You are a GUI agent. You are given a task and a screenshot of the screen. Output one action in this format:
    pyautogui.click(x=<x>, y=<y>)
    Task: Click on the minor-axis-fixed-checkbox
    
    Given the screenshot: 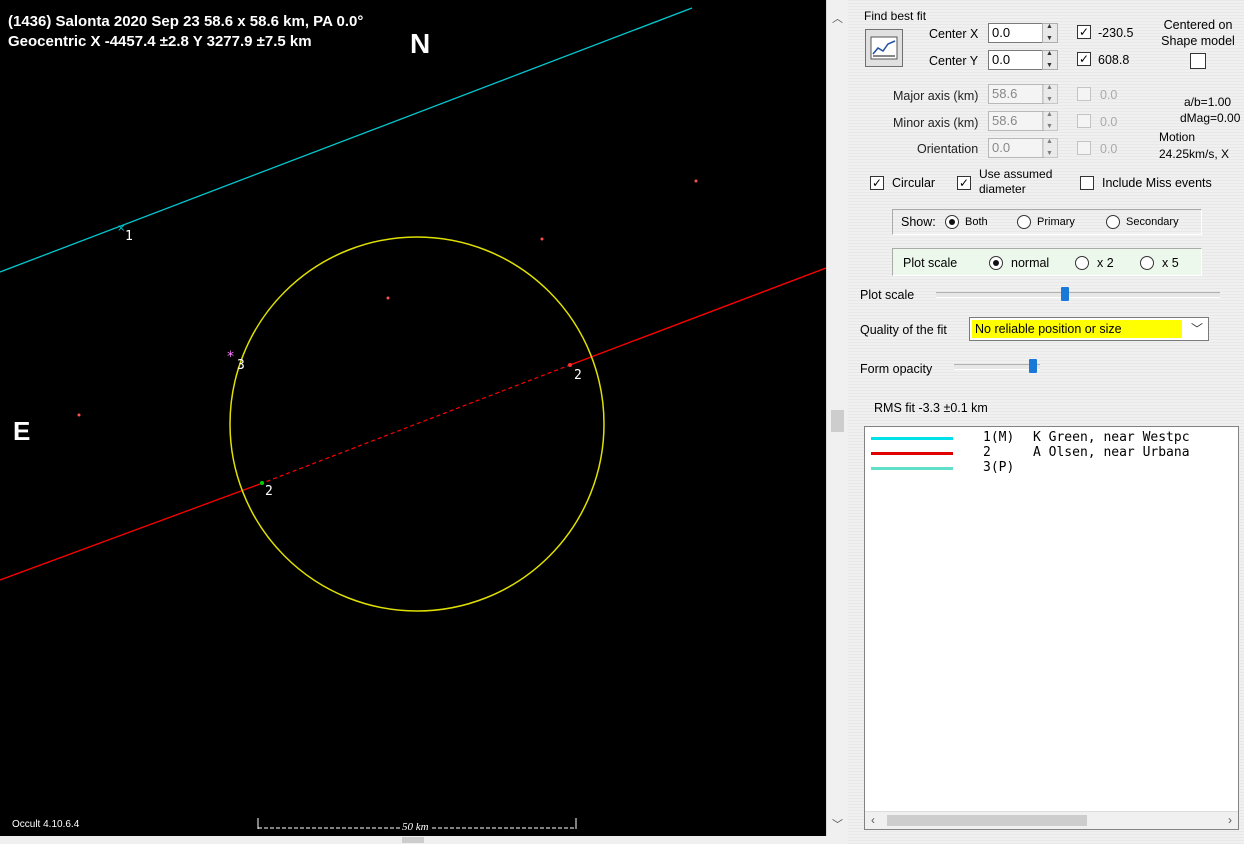 What is the action you would take?
    pyautogui.click(x=1084, y=121)
    